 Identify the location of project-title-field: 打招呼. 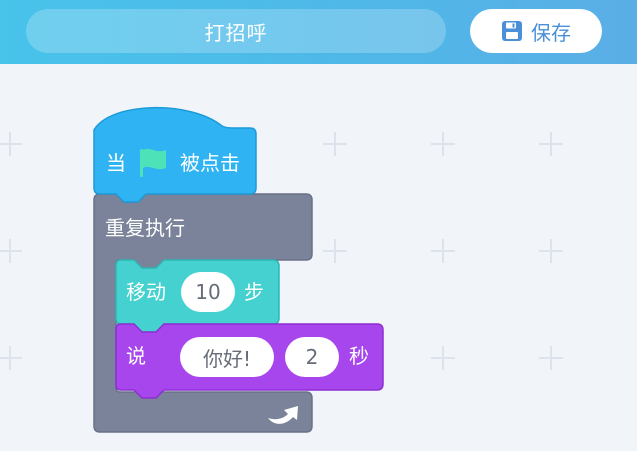
(236, 31).